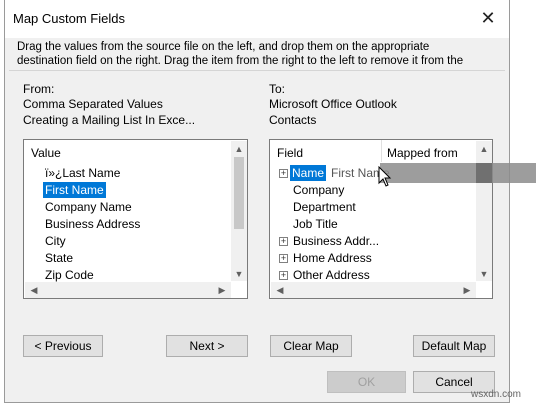 This screenshot has width=536, height=403. Describe the element at coordinates (69, 275) in the screenshot. I see `list-item: Zip Code` at that location.